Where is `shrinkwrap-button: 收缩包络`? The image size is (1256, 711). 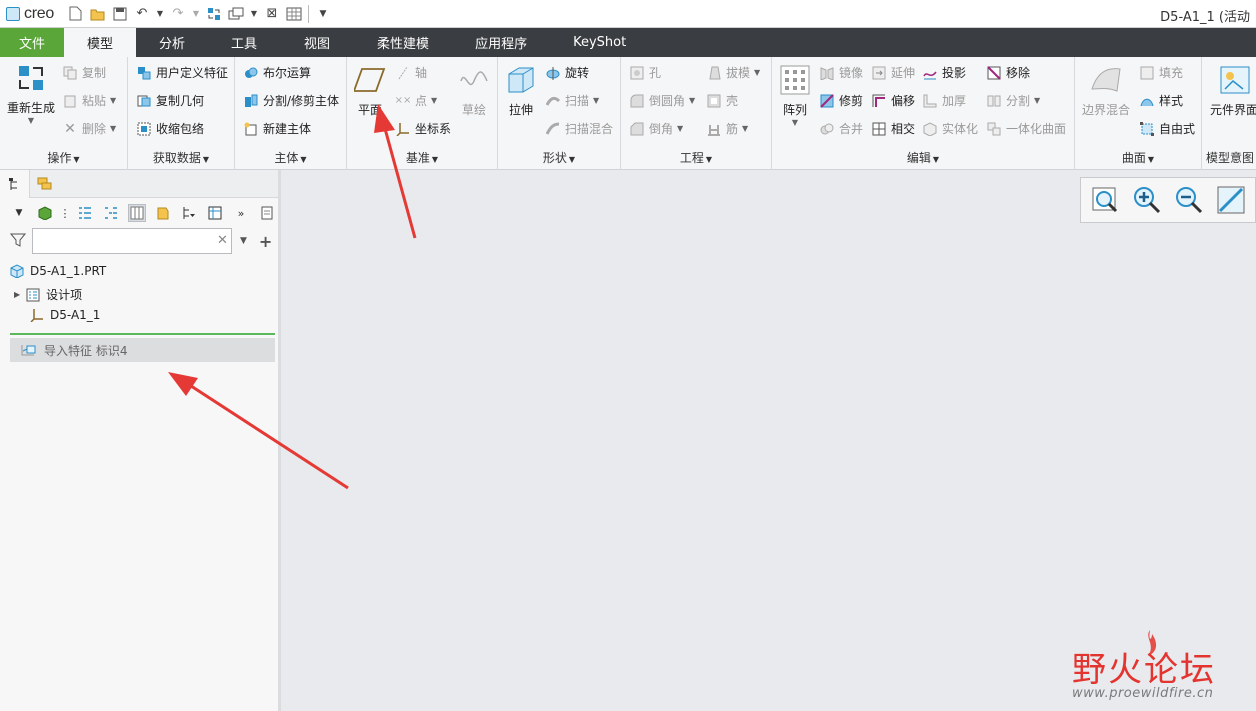
shrinkwrap-button: 收缩包络 is located at coordinates (170, 128).